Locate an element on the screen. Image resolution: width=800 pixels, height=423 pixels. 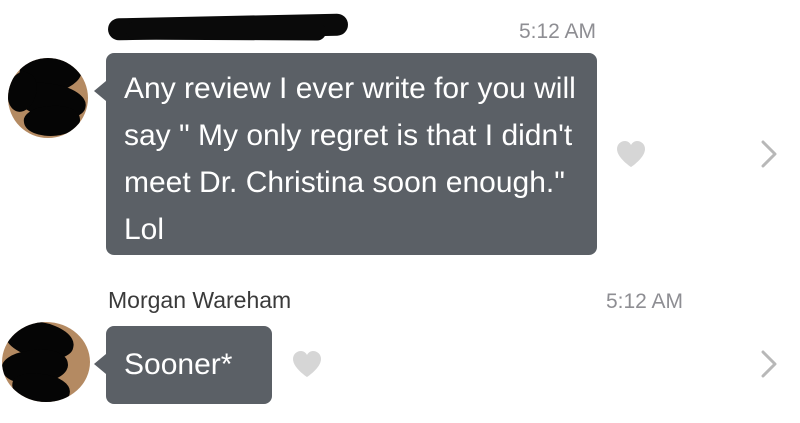
redacted-sender-name is located at coordinates (228, 27).